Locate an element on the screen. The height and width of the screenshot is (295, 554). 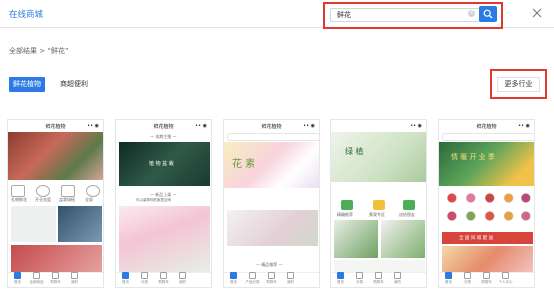
banner-text: 植 物 盆 栽 is located at coordinates (161, 164).